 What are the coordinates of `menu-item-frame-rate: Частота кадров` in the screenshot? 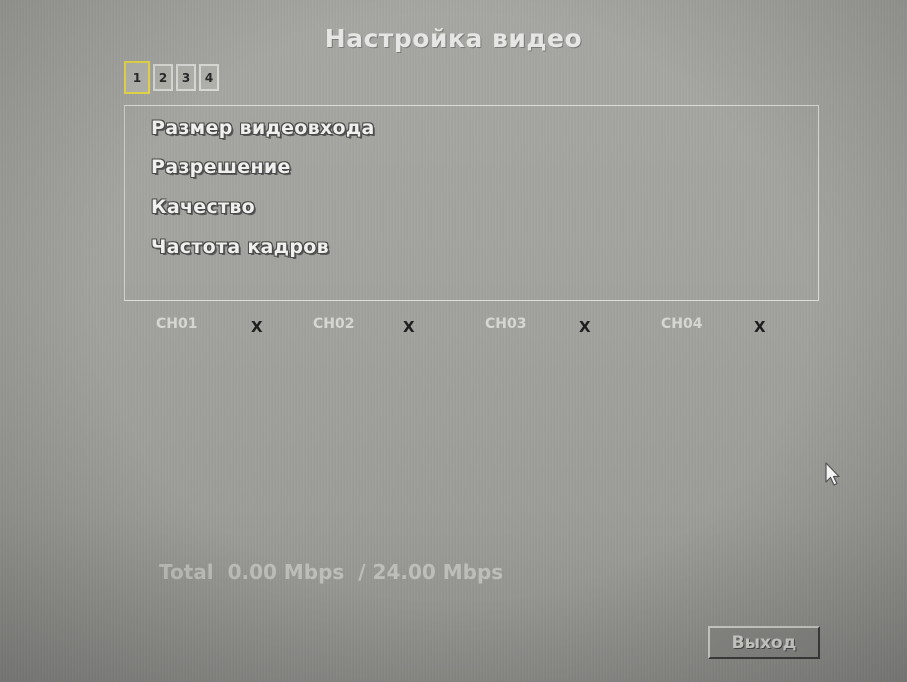 It's located at (240, 247).